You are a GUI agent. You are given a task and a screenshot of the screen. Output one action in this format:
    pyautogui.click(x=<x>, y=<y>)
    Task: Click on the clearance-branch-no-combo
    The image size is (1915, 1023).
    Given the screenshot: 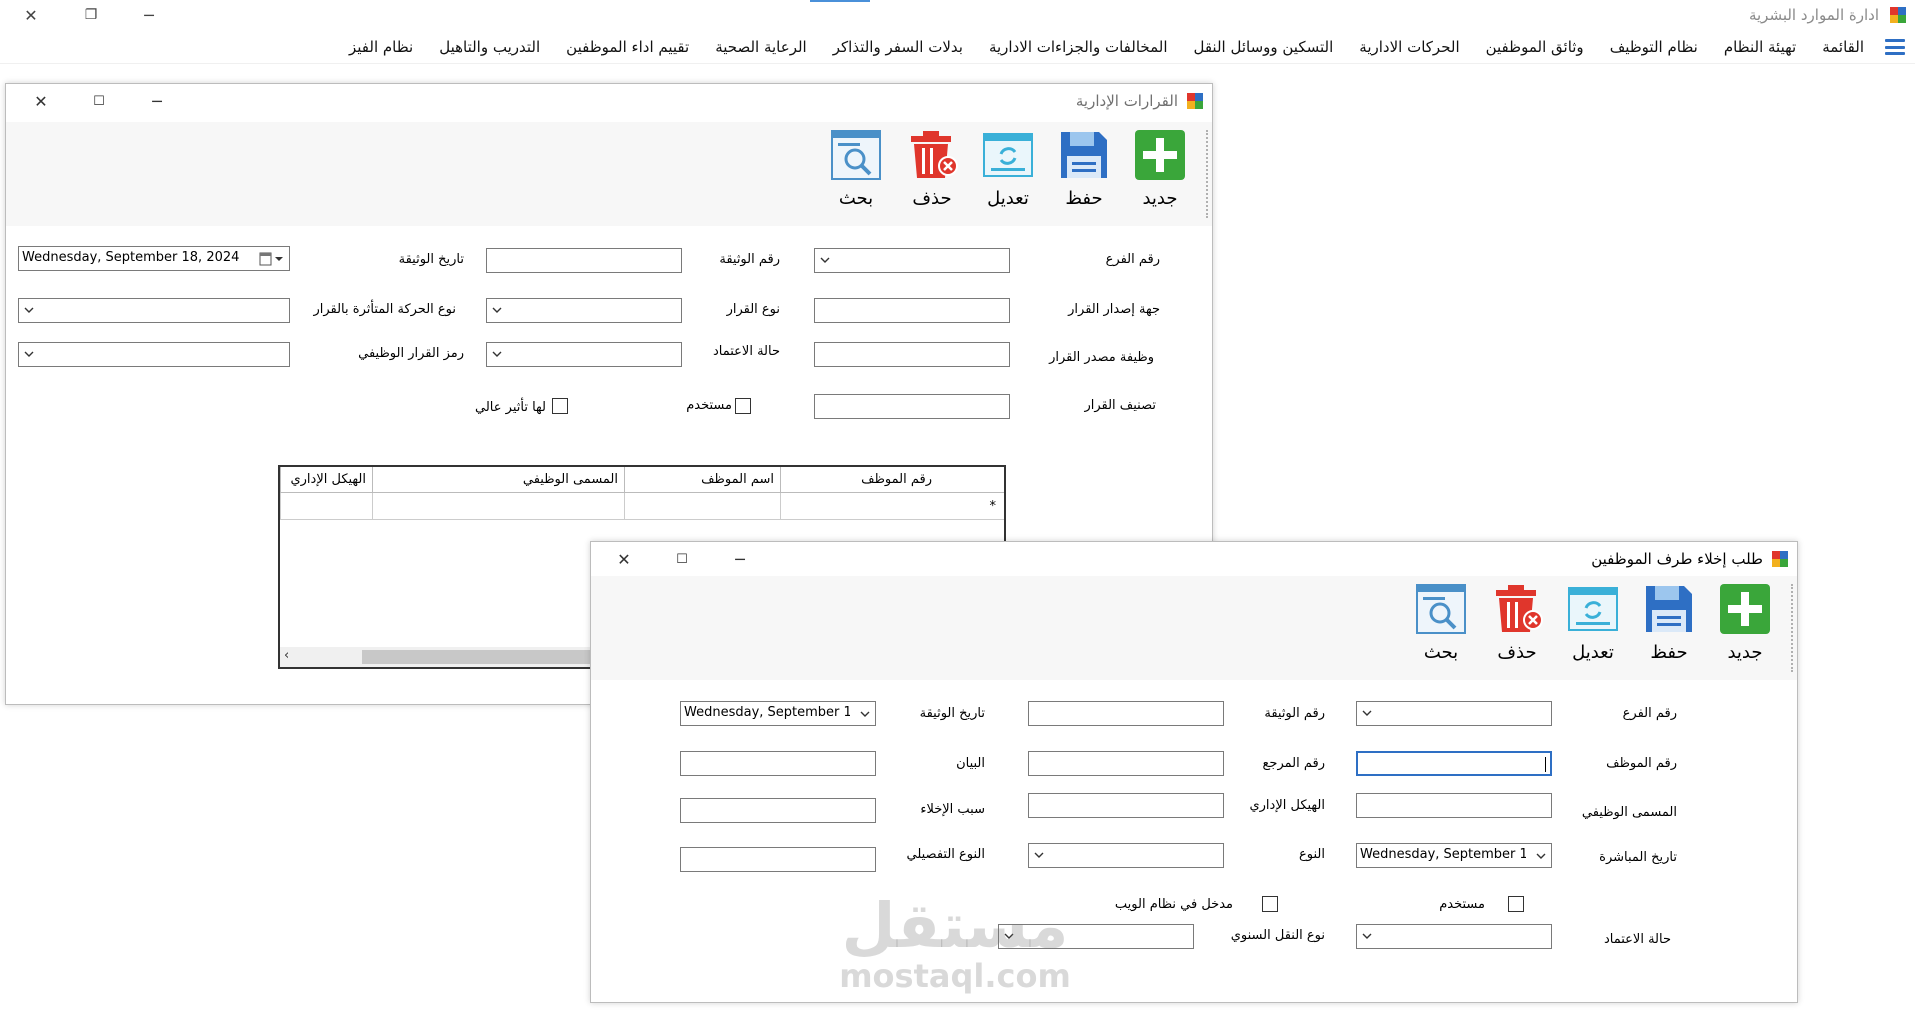 What is the action you would take?
    pyautogui.click(x=1454, y=713)
    